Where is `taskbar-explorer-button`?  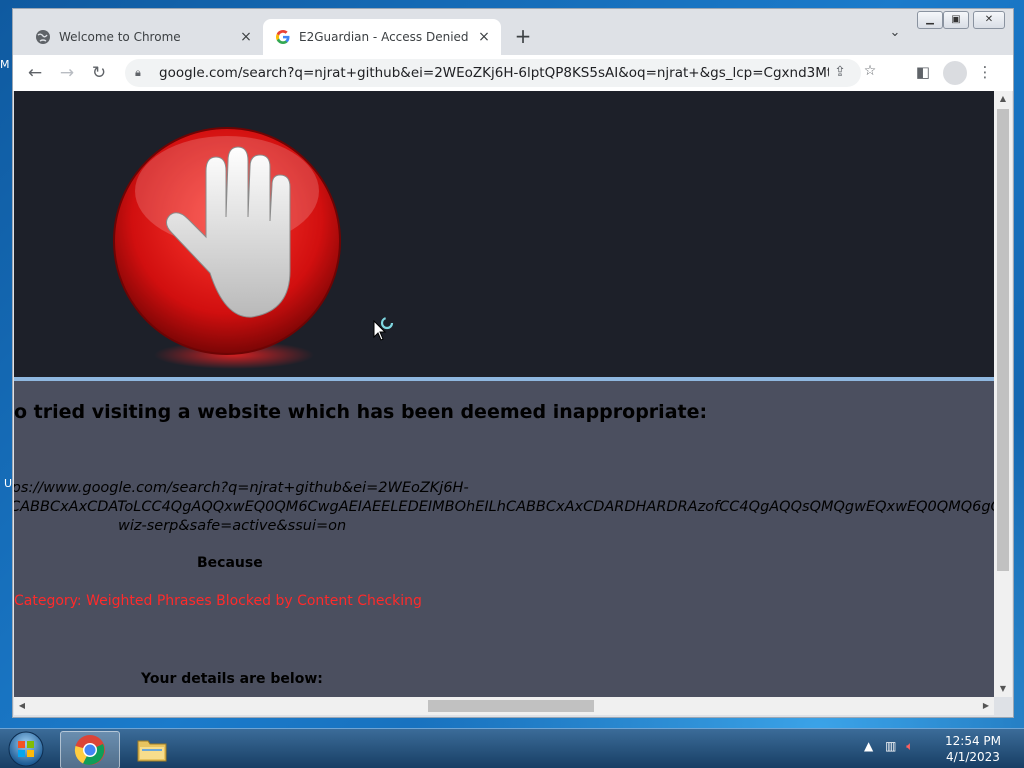
taskbar-explorer-button is located at coordinates (153, 749).